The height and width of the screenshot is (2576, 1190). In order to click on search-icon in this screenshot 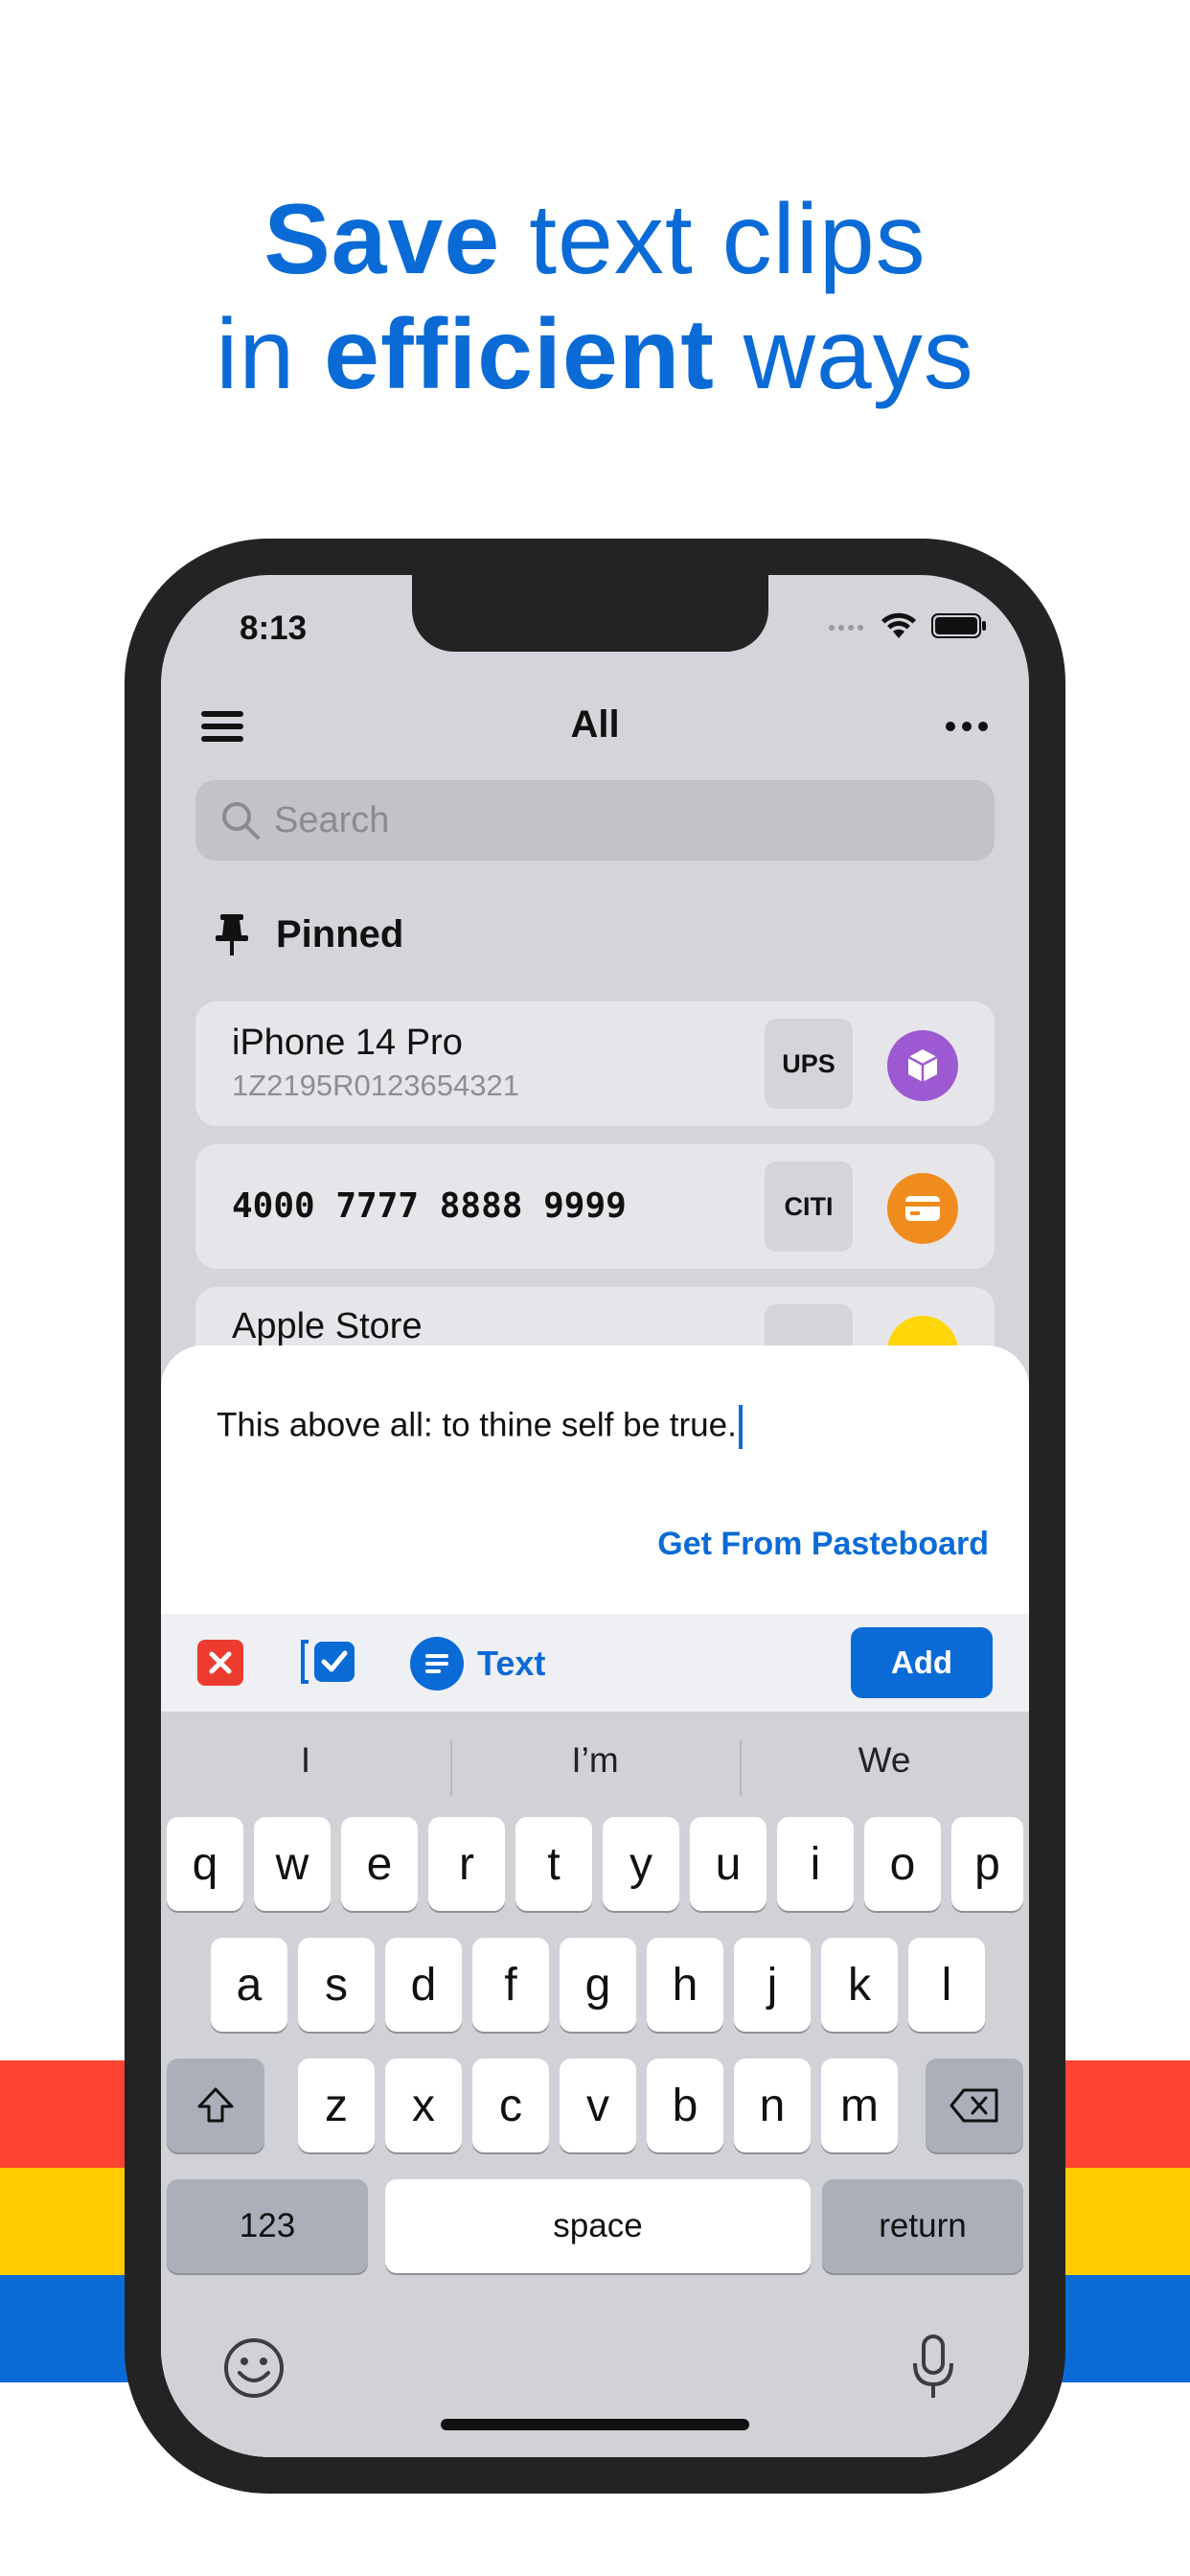, I will do `click(241, 821)`.